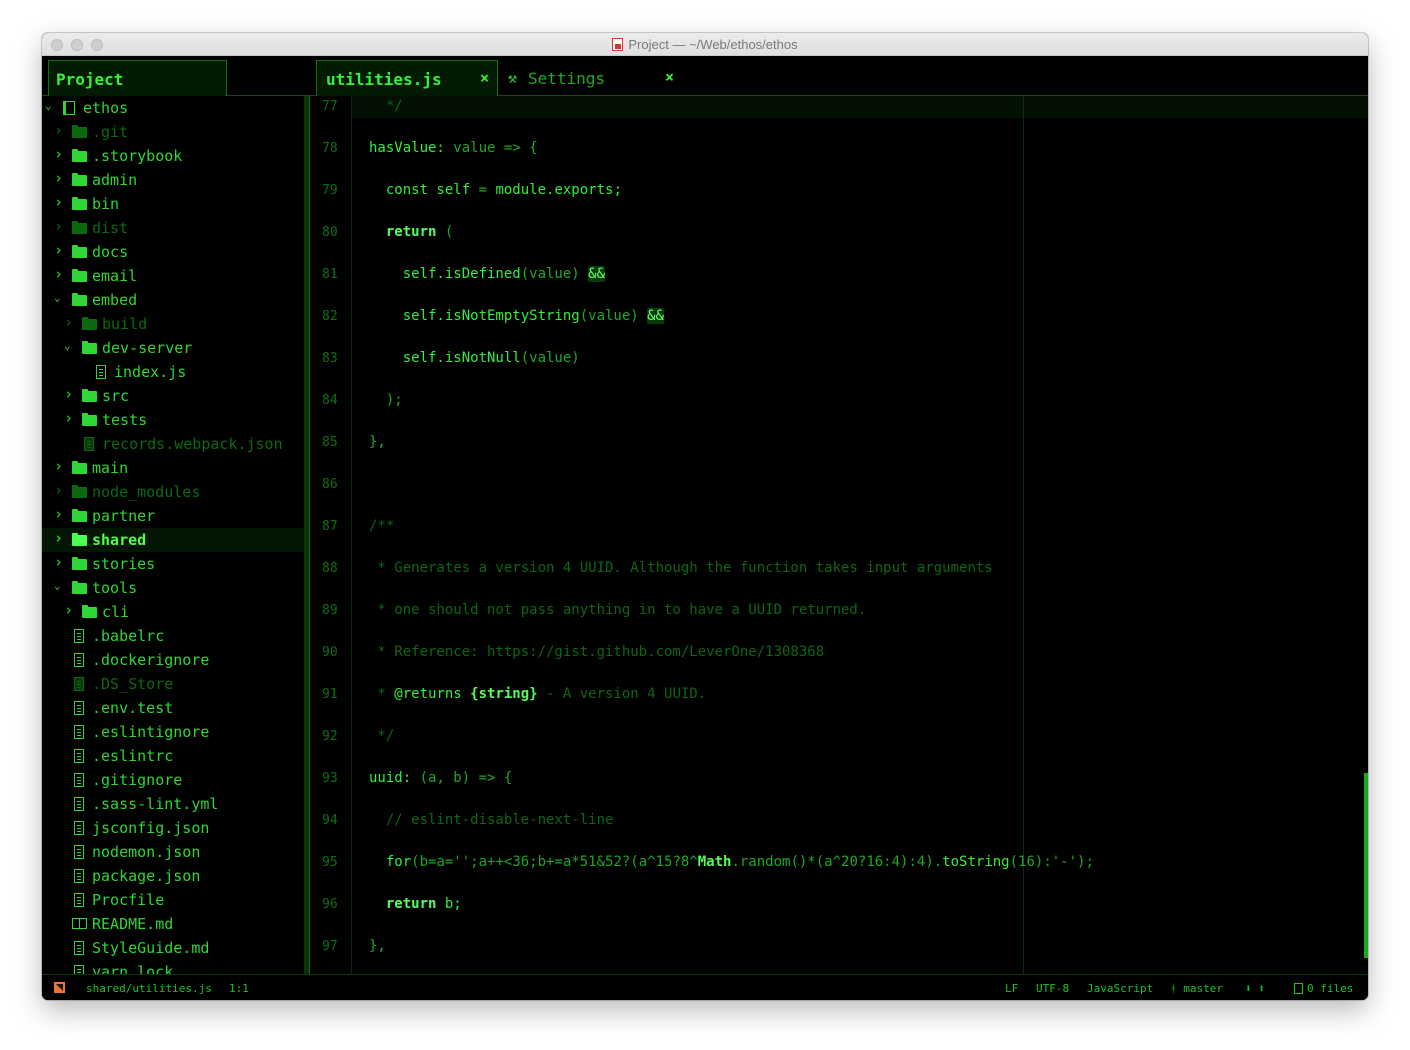  What do you see at coordinates (331, 946) in the screenshot?
I see `line-number: 97` at bounding box center [331, 946].